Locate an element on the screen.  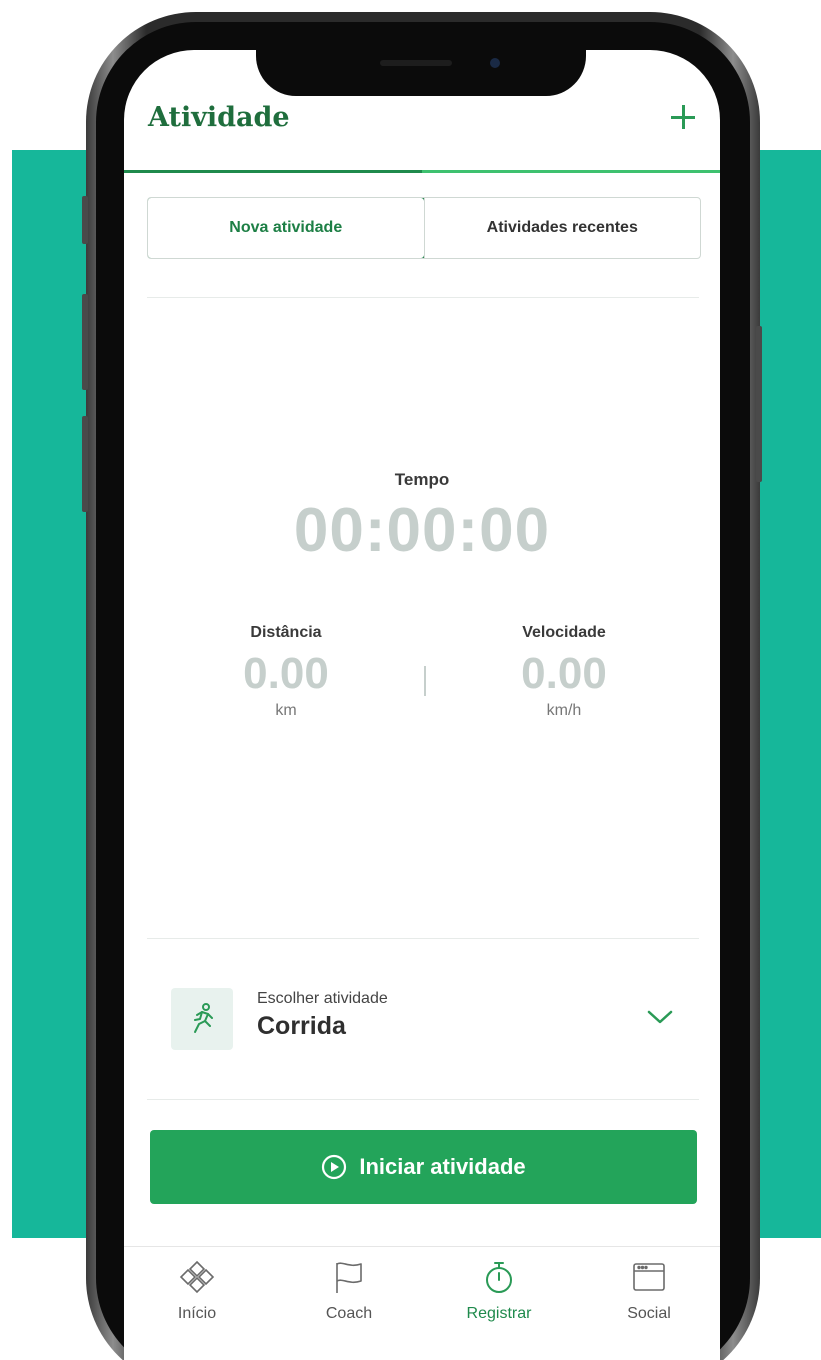
start-activity-label: Iniciar atividade is located at coordinates (442, 1166).